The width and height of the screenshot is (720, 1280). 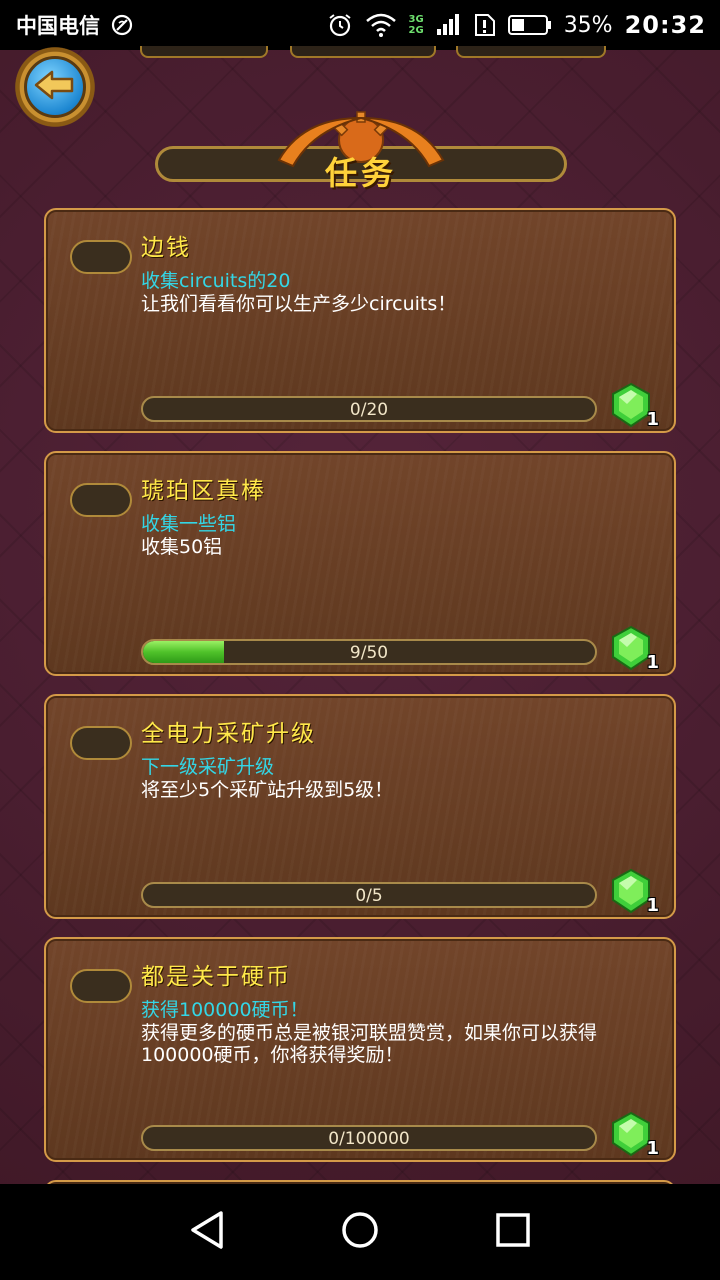 What do you see at coordinates (363, 52) in the screenshot?
I see `hud-coin-slot` at bounding box center [363, 52].